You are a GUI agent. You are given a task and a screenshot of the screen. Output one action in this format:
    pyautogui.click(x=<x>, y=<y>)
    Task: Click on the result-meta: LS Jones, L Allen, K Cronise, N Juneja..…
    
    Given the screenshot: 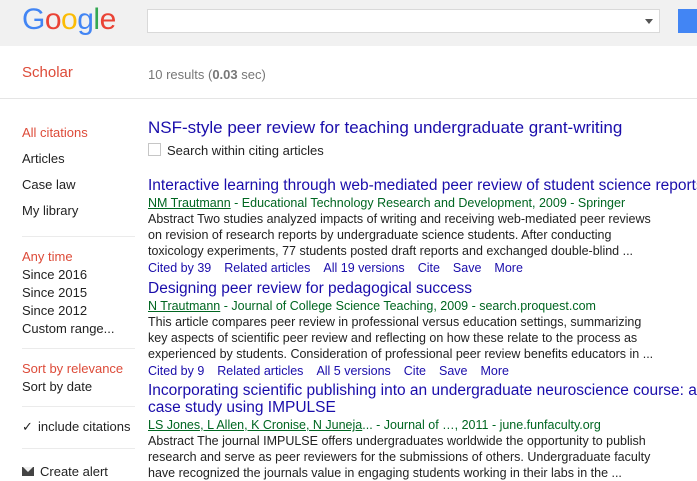 What is the action you would take?
    pyautogui.click(x=374, y=425)
    